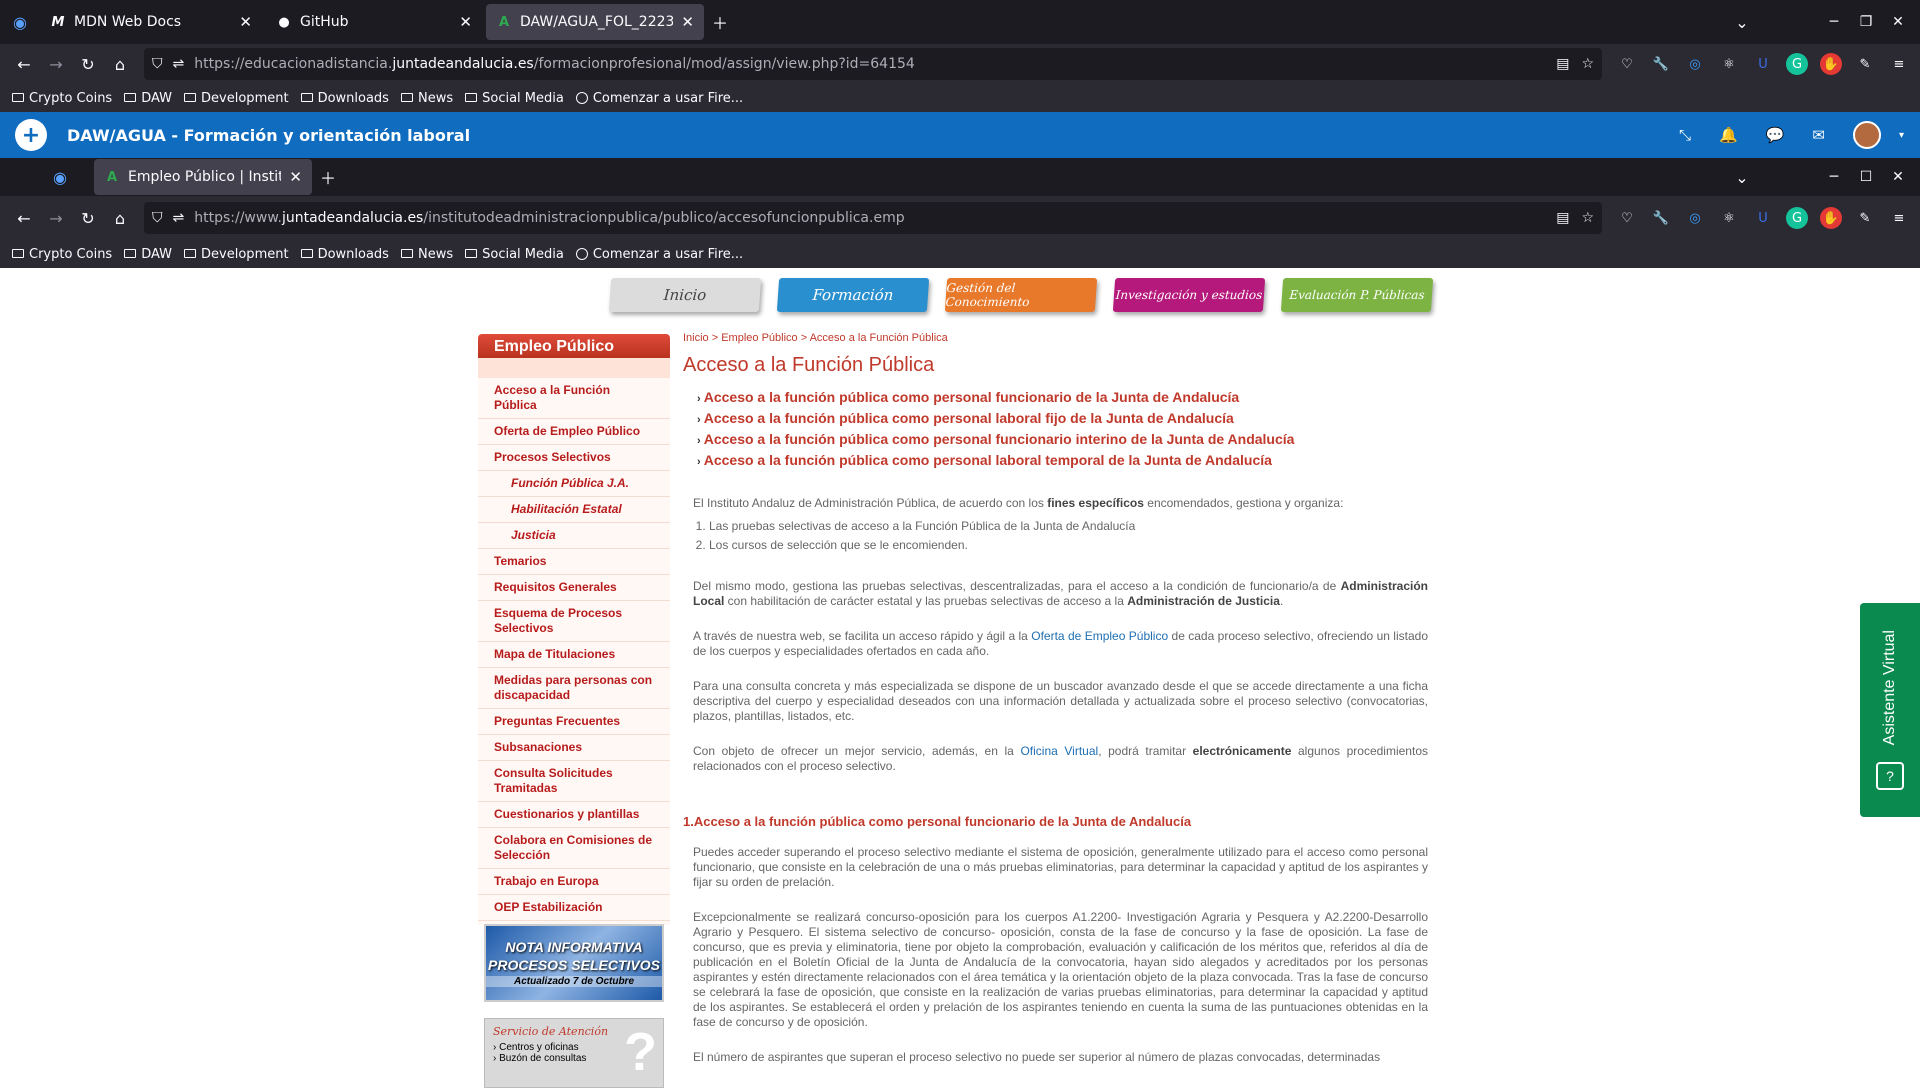 This screenshot has width=1920, height=1088. Describe the element at coordinates (1021, 295) in the screenshot. I see `nav-gestion-conocimiento: Gestión del Conocimiento` at that location.